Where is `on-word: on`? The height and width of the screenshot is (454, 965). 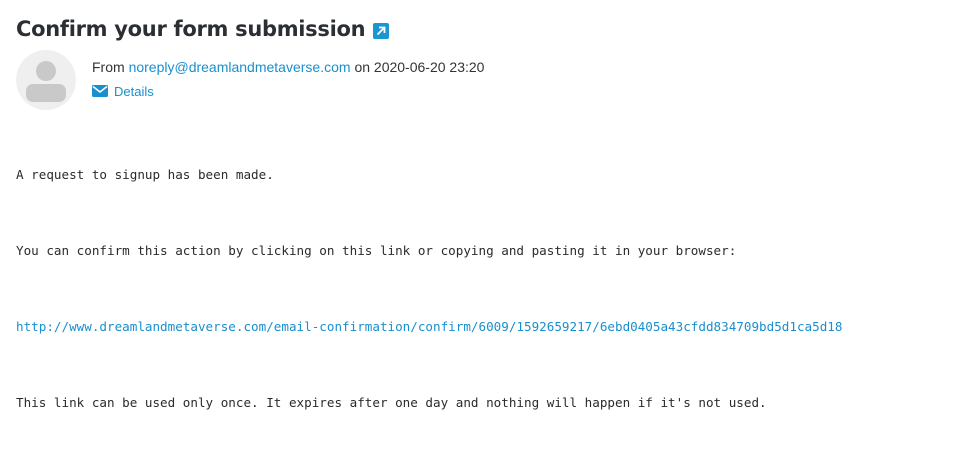 on-word: on is located at coordinates (362, 67).